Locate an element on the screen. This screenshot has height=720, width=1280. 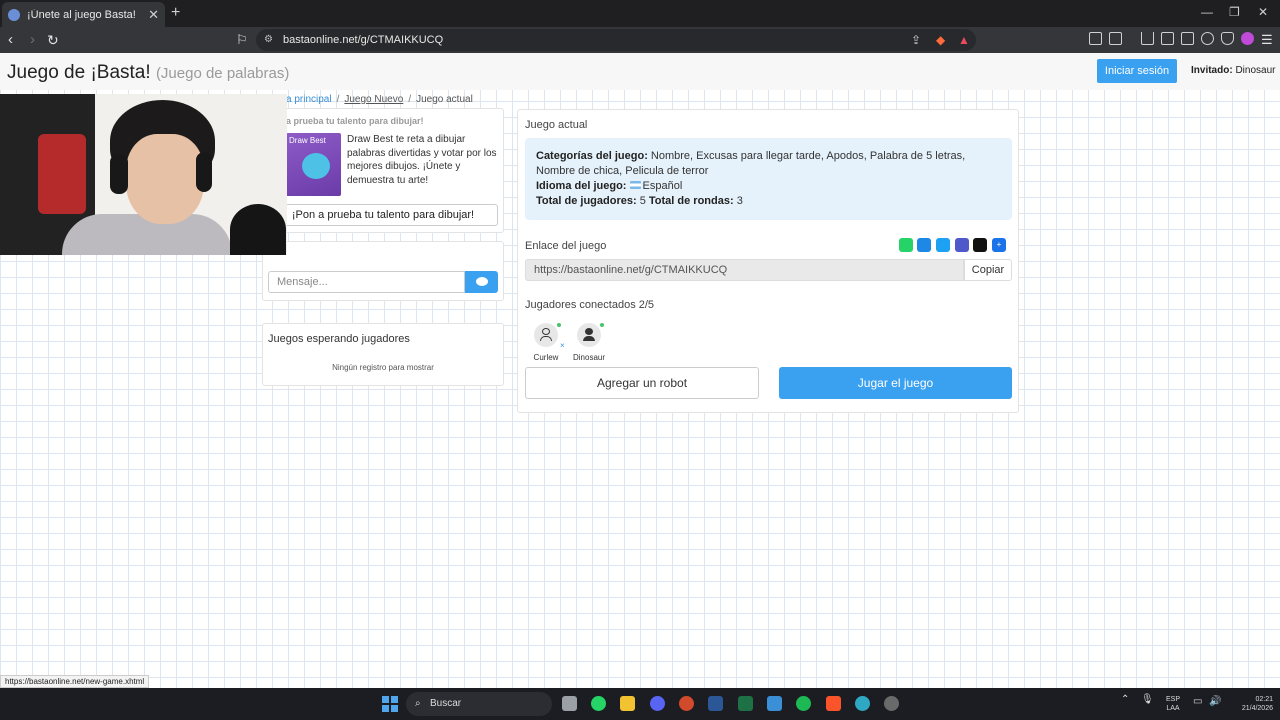
plus-icon: + is located at coordinates (999, 245).